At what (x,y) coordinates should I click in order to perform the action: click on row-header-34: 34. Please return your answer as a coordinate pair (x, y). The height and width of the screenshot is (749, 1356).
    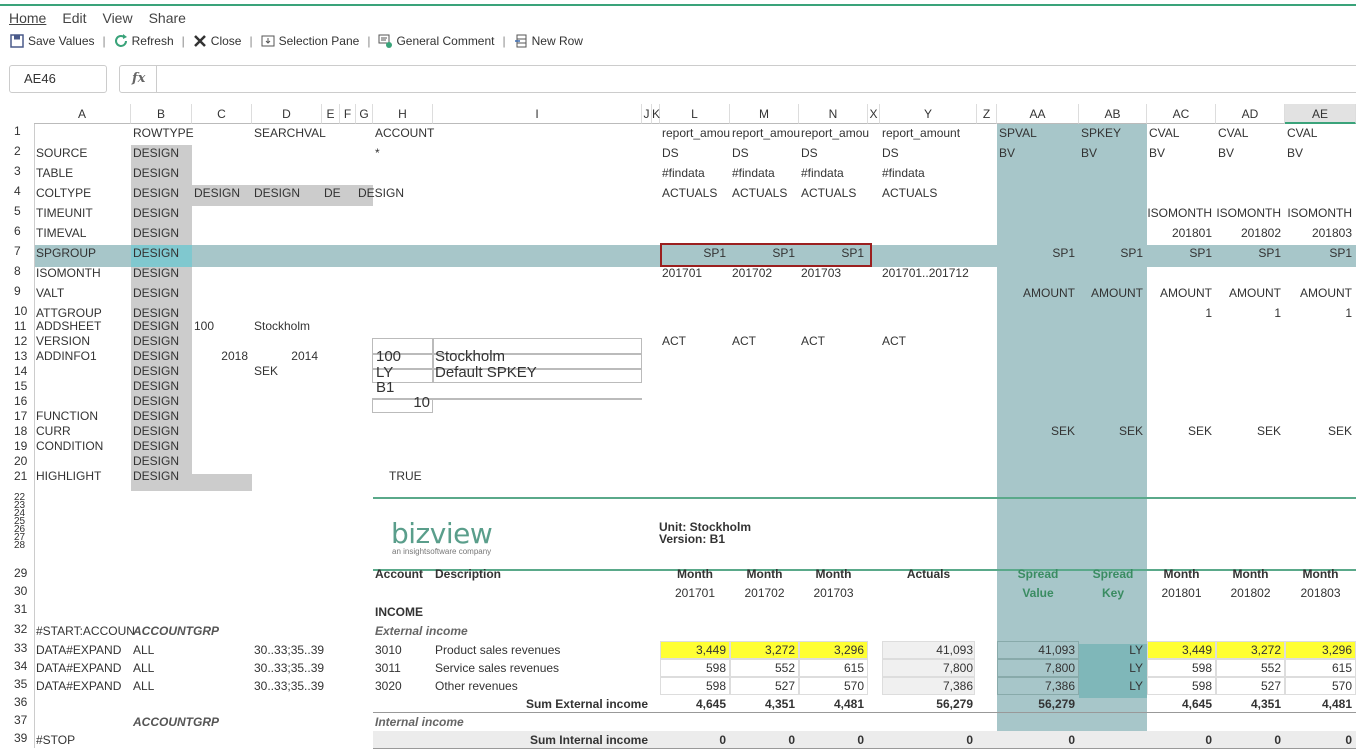
    Looking at the image, I should click on (17, 666).